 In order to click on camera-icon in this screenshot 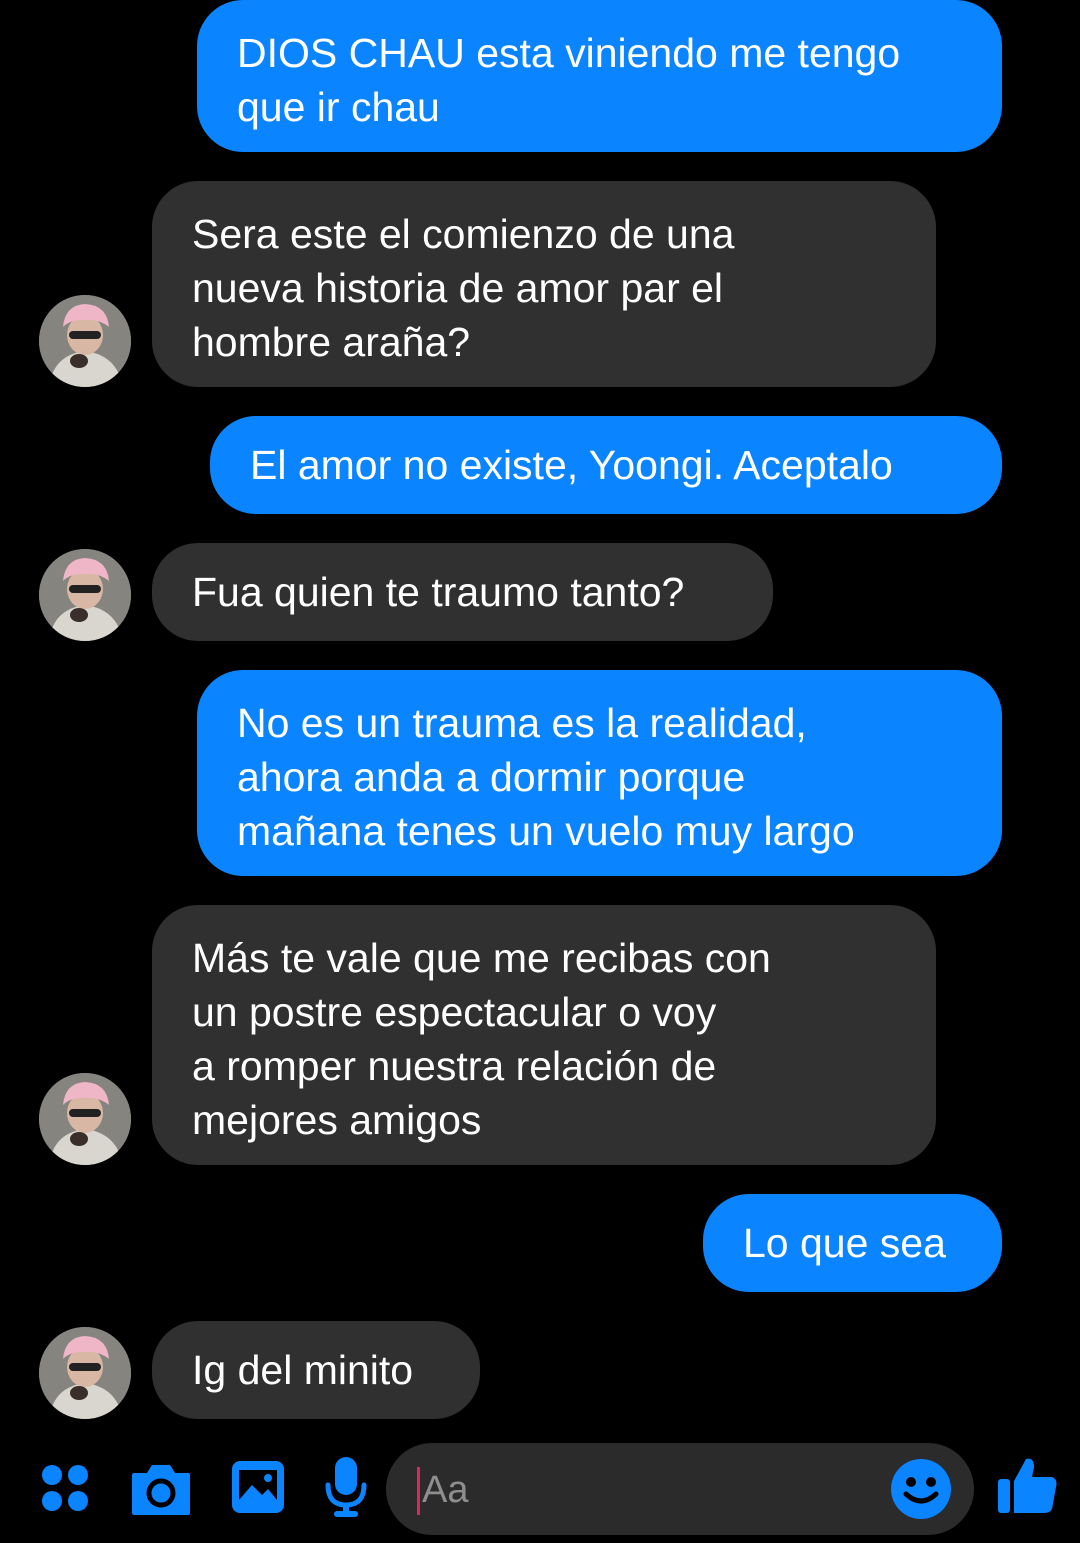, I will do `click(161, 1489)`.